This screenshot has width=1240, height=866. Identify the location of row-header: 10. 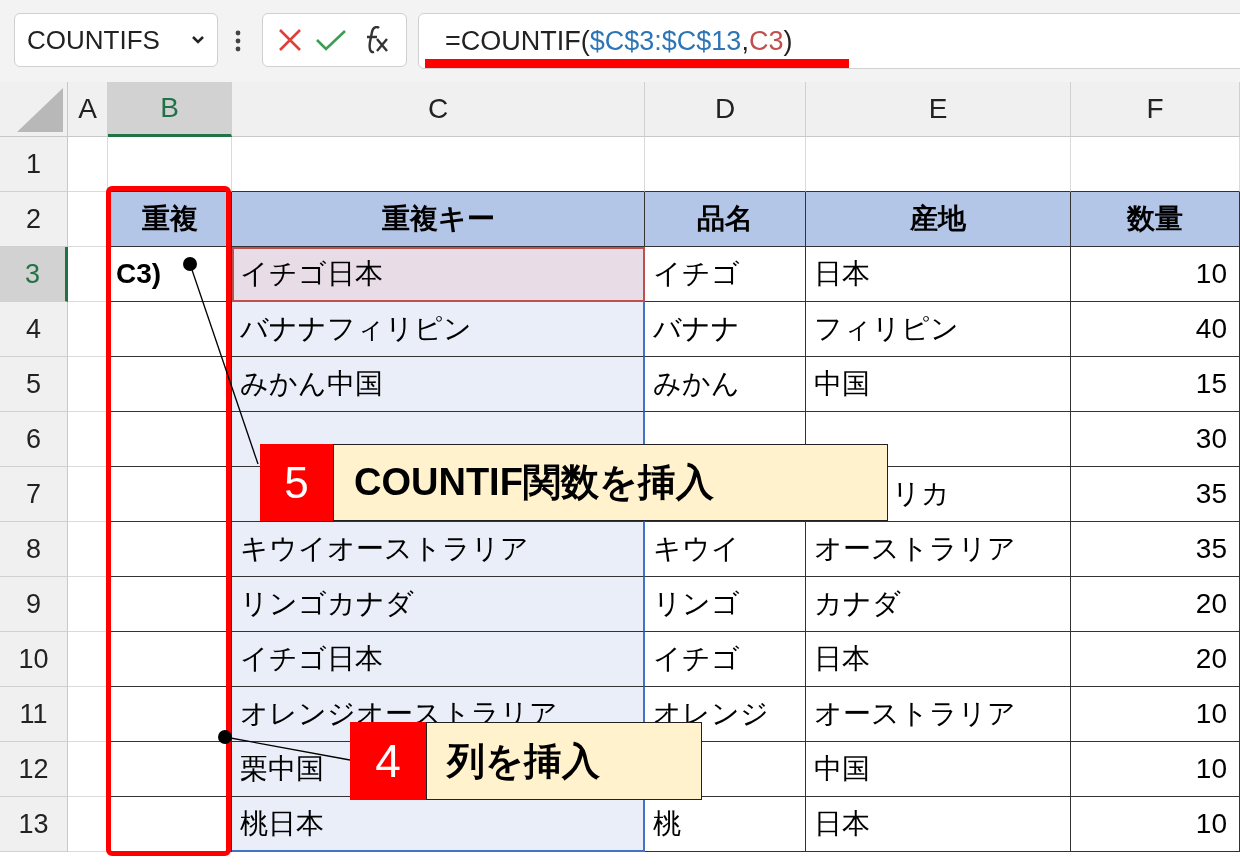
(34, 659).